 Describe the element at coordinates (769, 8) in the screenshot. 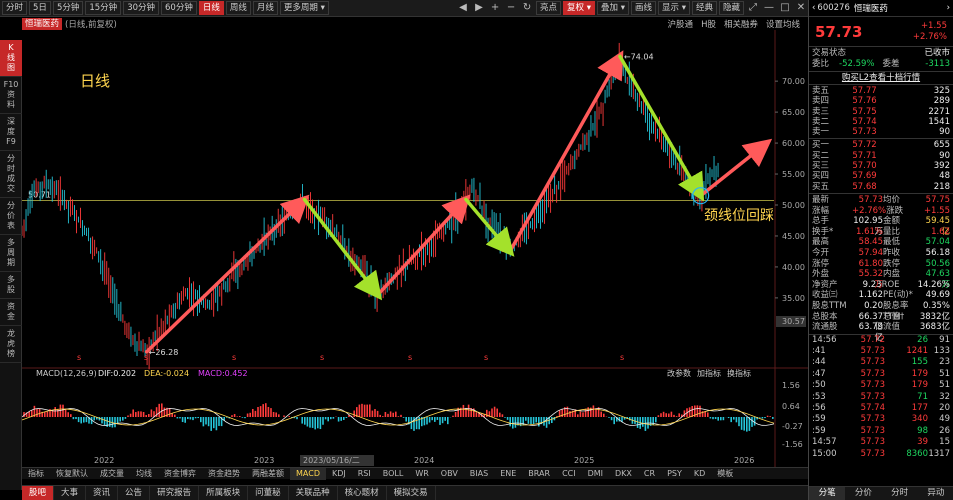

I see `minimize-icon: —` at that location.